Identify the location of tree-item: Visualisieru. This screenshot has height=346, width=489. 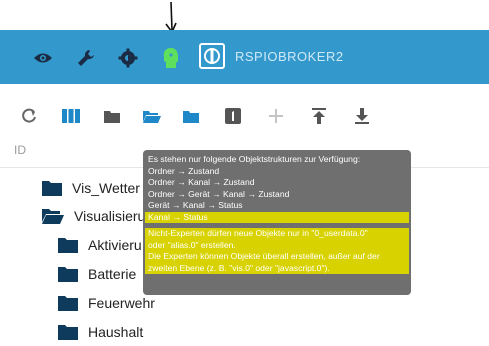
(93, 216).